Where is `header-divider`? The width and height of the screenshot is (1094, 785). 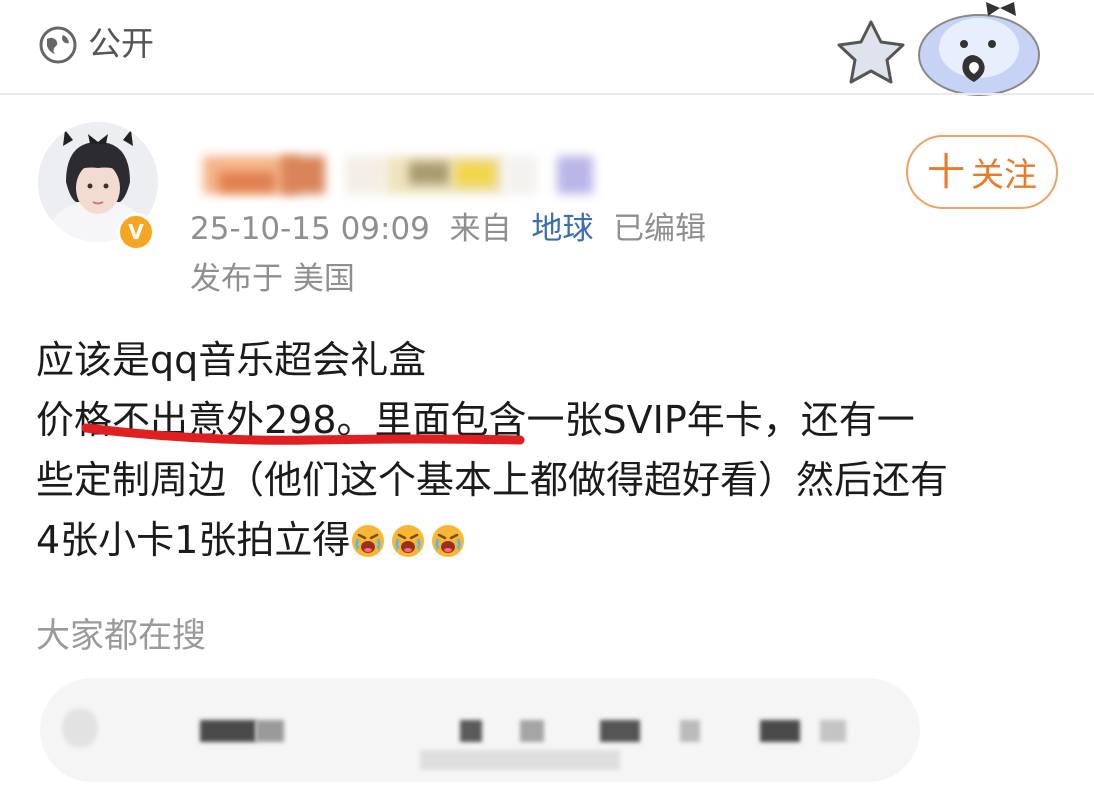 header-divider is located at coordinates (547, 94).